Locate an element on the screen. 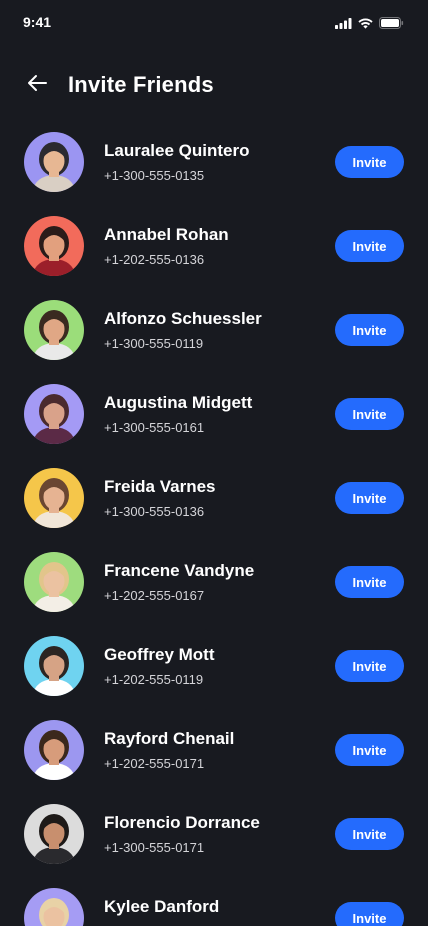 The width and height of the screenshot is (428, 926). status-bar: 9:41 is located at coordinates (214, 22).